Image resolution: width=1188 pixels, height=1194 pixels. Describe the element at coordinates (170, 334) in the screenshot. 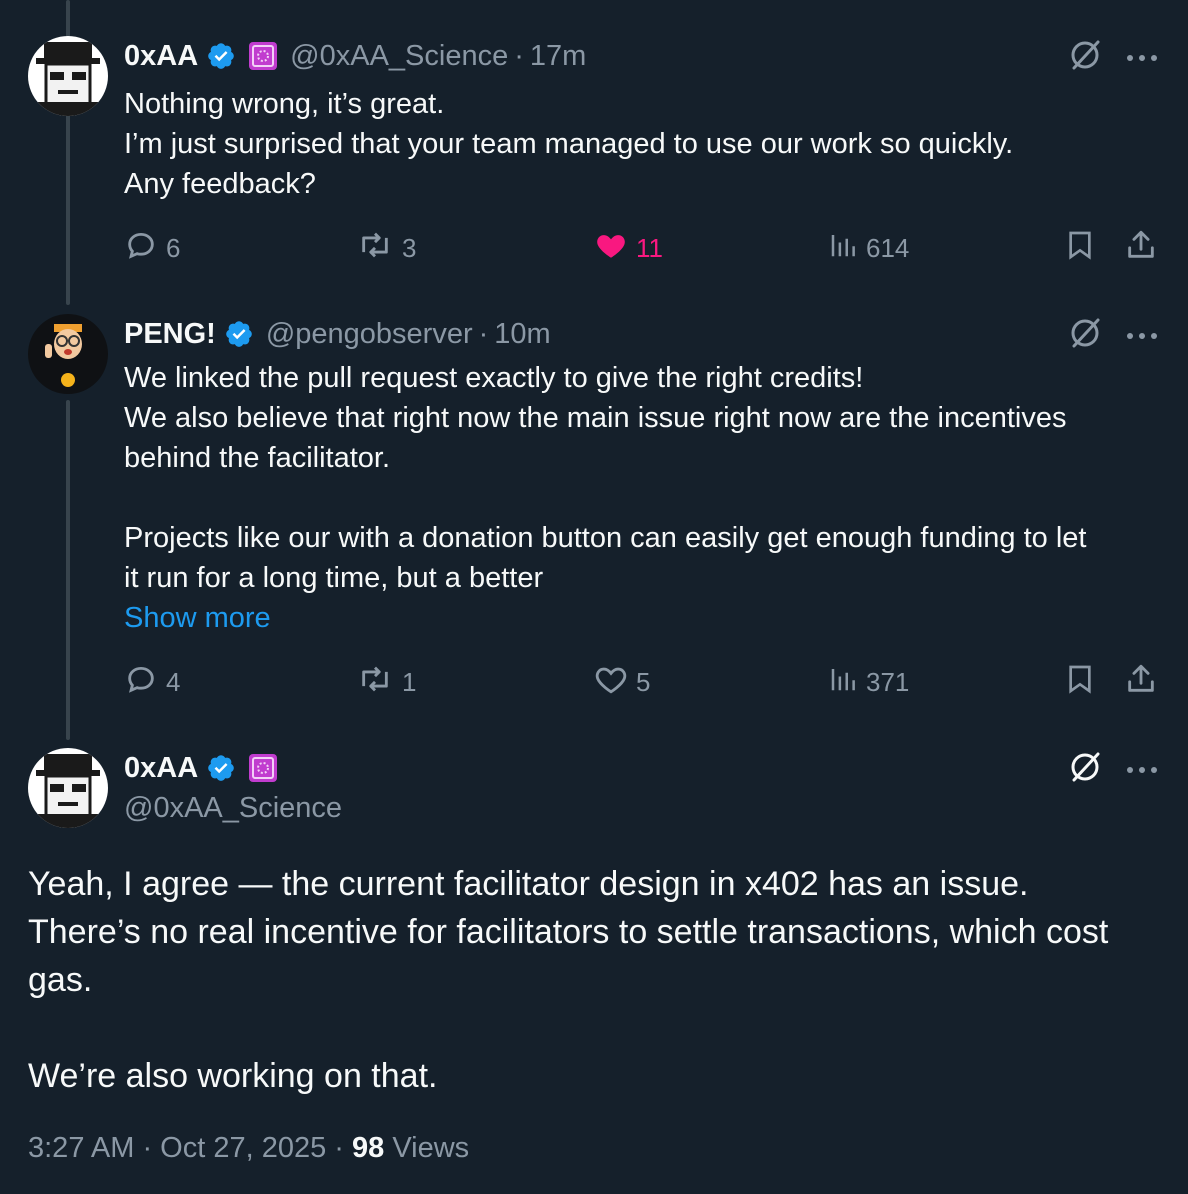

I see `author-name: PENG!` at that location.